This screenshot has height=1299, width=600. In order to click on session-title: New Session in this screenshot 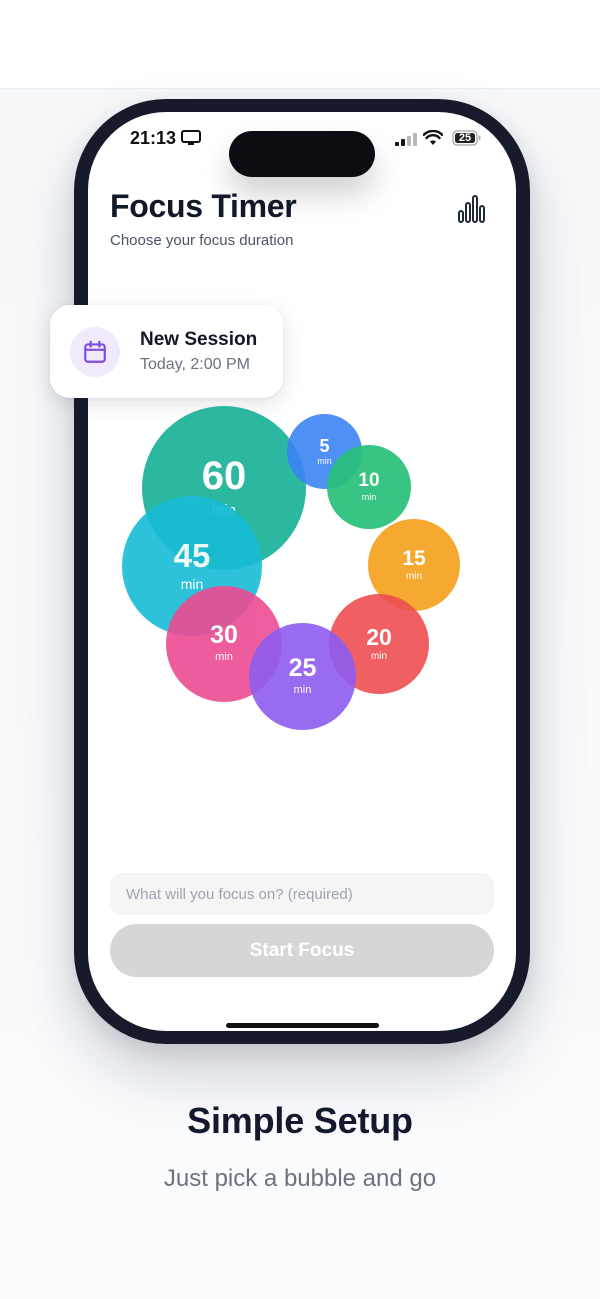, I will do `click(199, 339)`.